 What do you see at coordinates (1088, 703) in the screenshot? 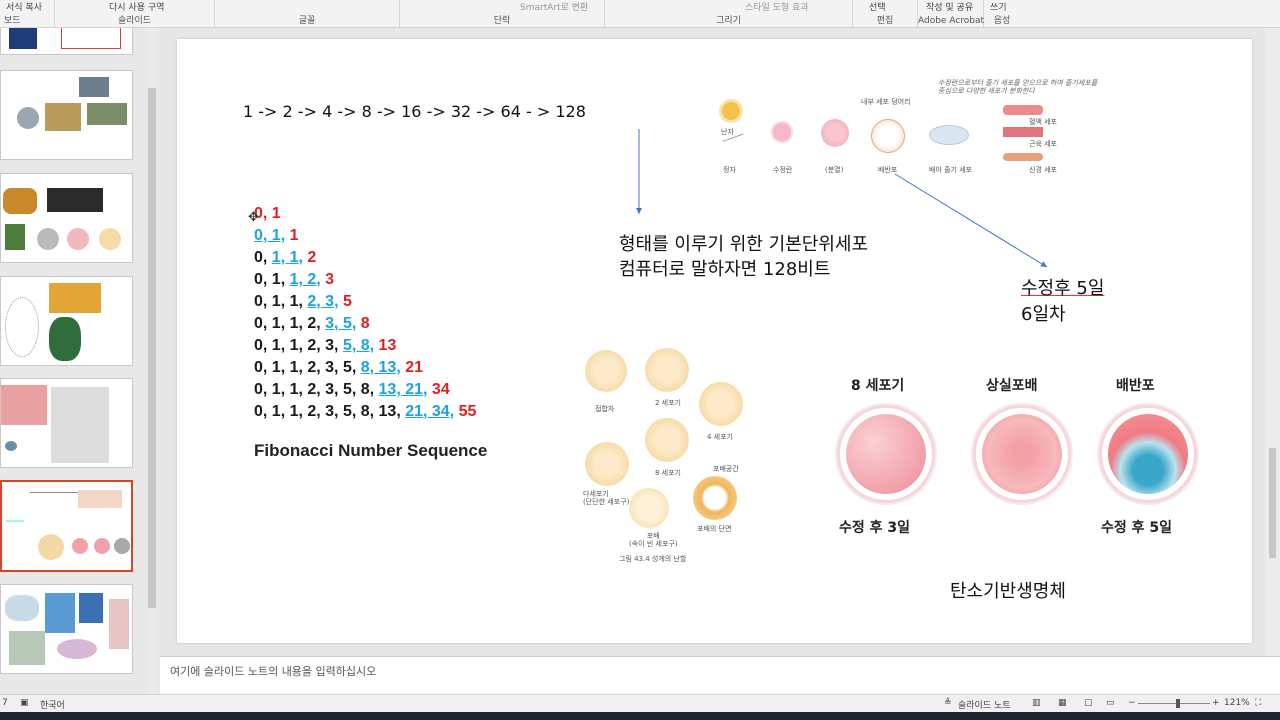
I see `reading-view-icon: ▢` at bounding box center [1088, 703].